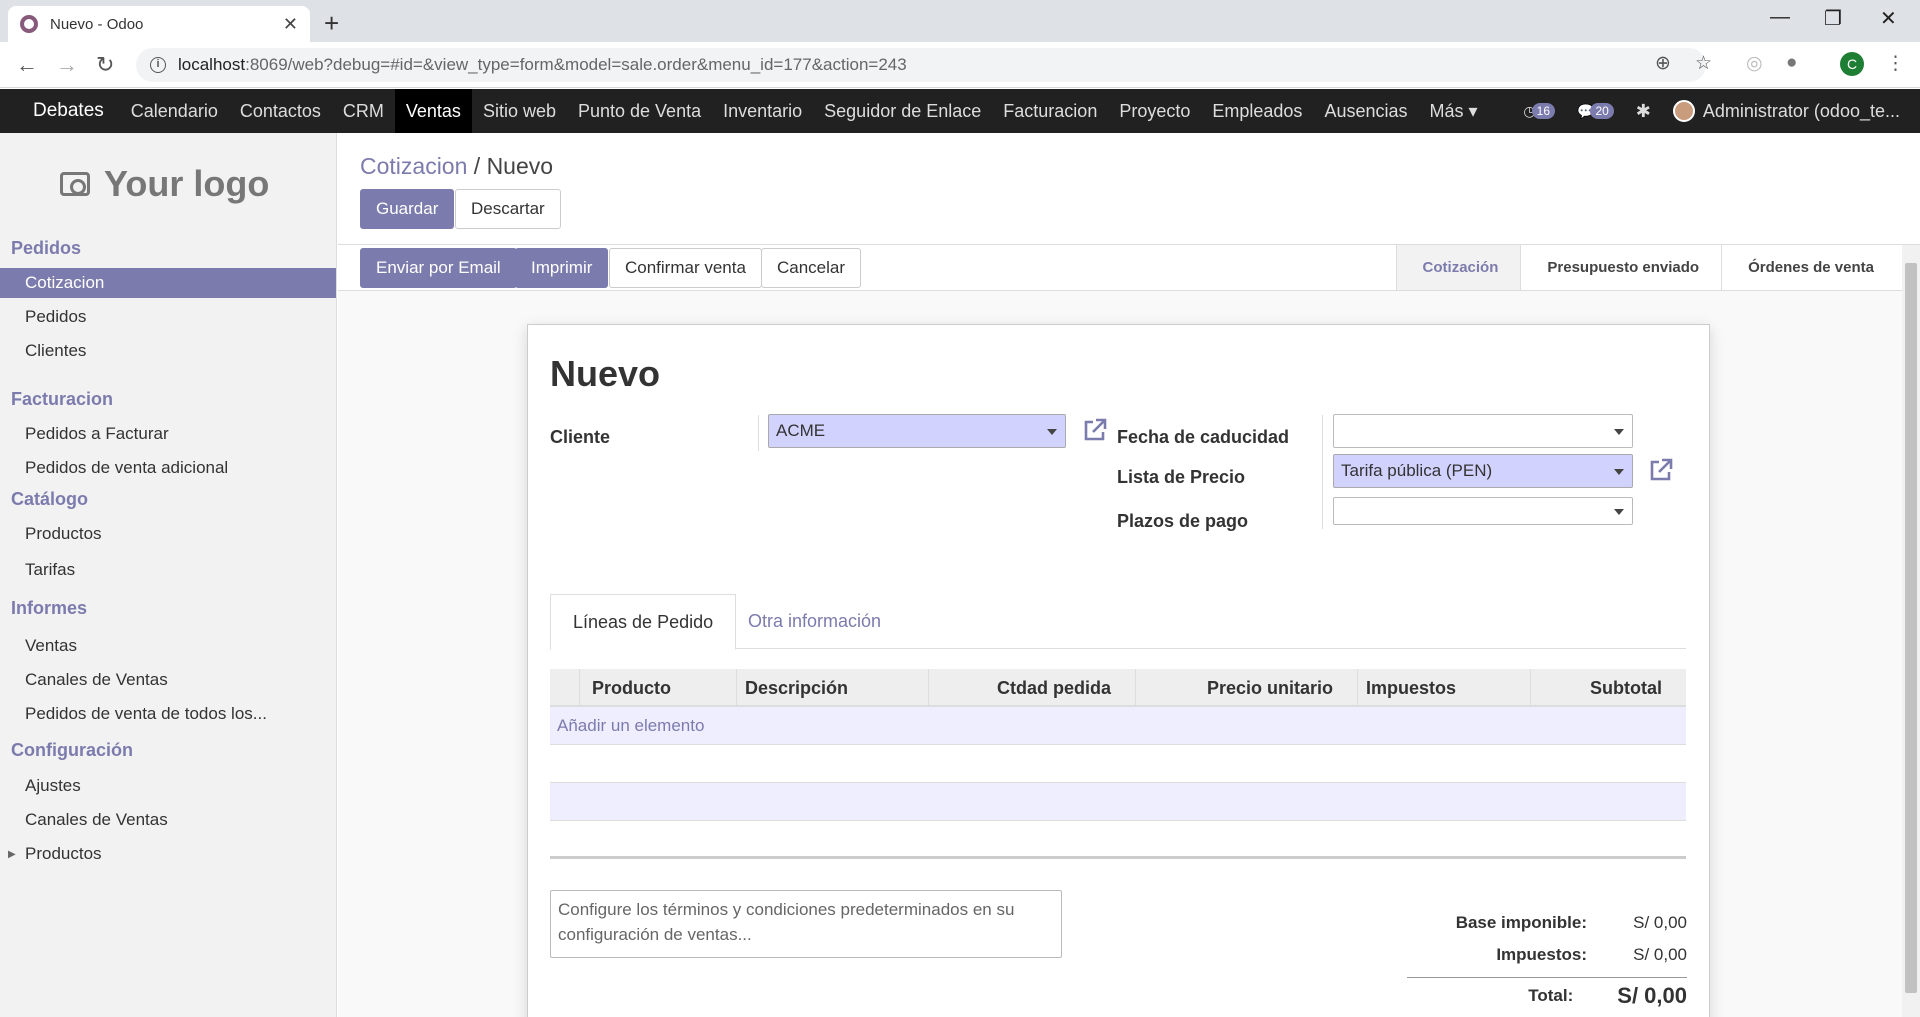  I want to click on menu-item-seguidor-de-enlace: Seguidor de Enlace, so click(902, 111).